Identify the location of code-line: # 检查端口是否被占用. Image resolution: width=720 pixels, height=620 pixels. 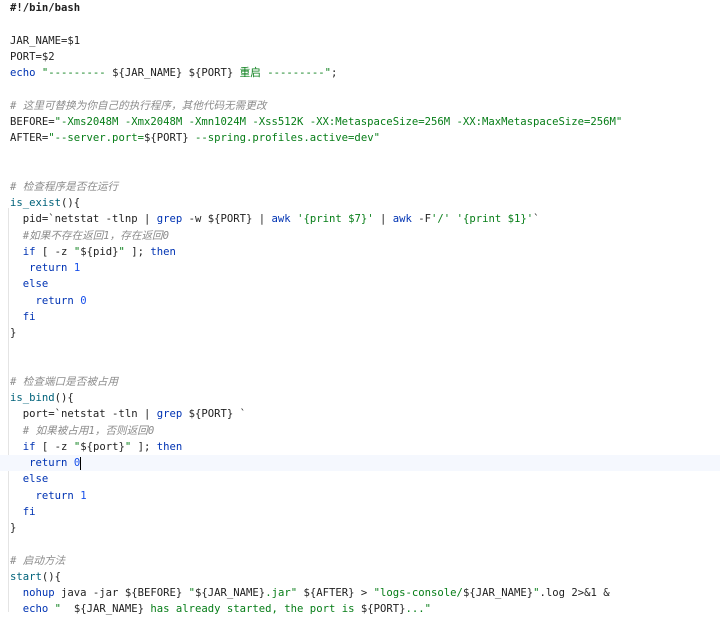
(64, 382).